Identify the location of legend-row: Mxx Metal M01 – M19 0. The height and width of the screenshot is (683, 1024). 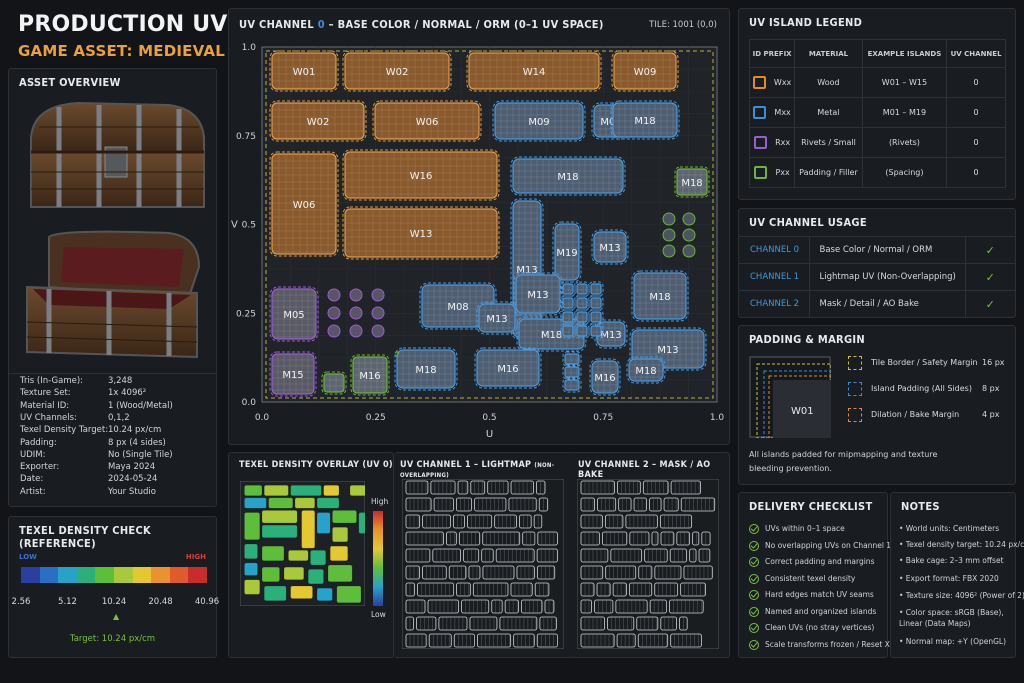
(877, 112).